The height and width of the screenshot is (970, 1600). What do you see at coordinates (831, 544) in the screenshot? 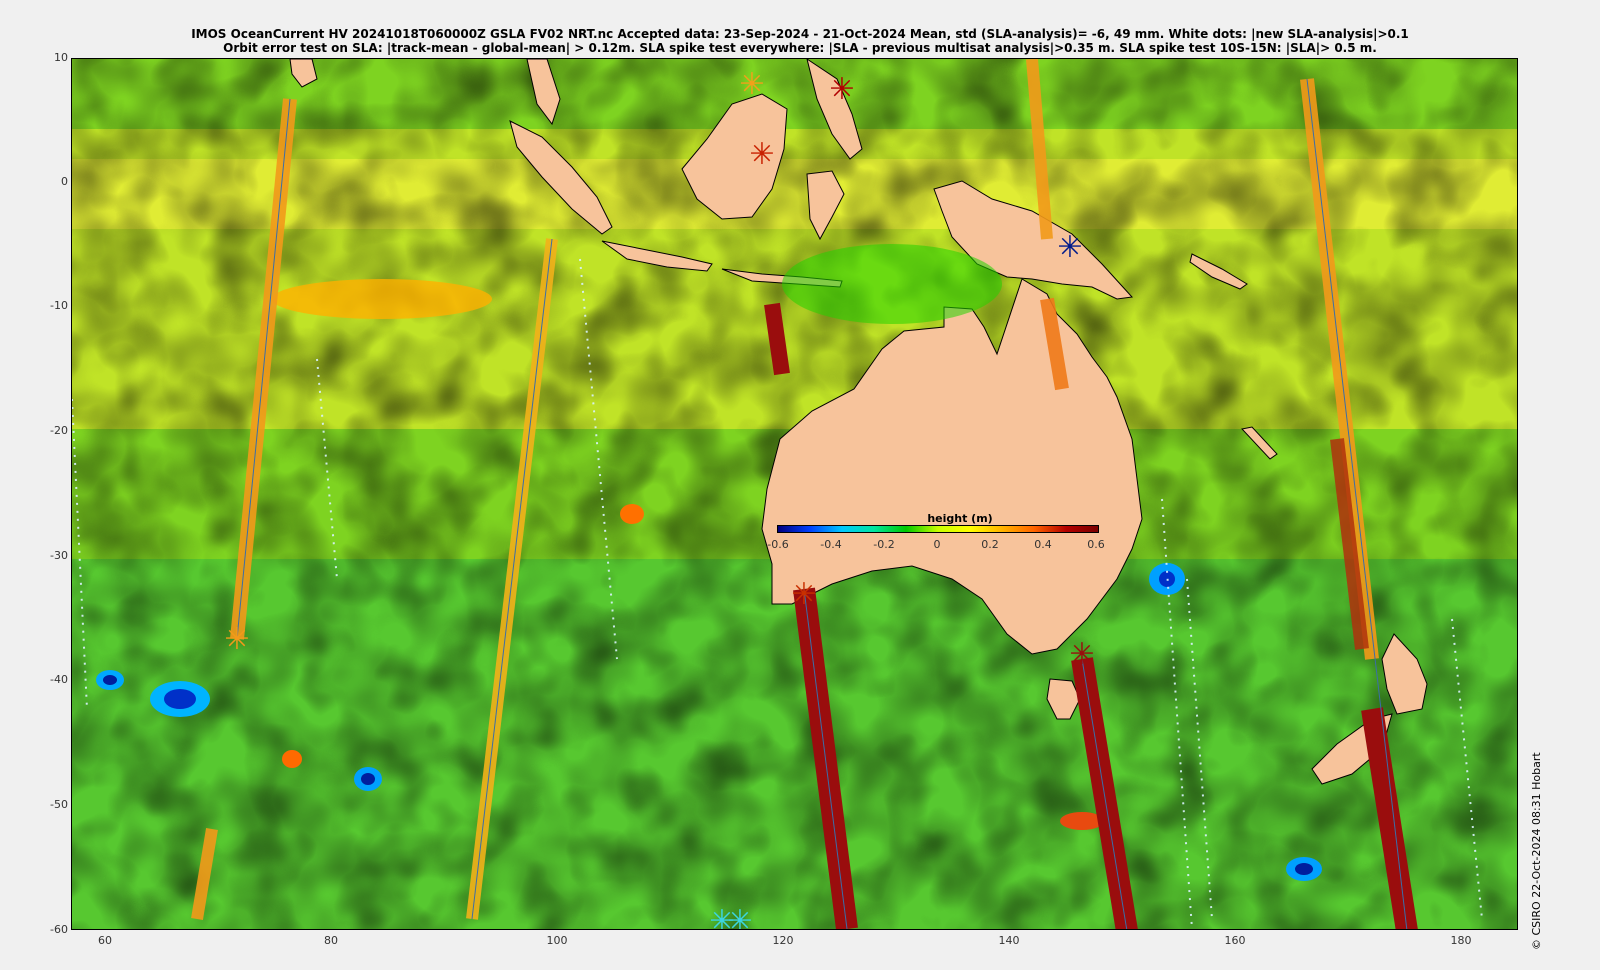
I see `colorbar-tick: -0.4` at bounding box center [831, 544].